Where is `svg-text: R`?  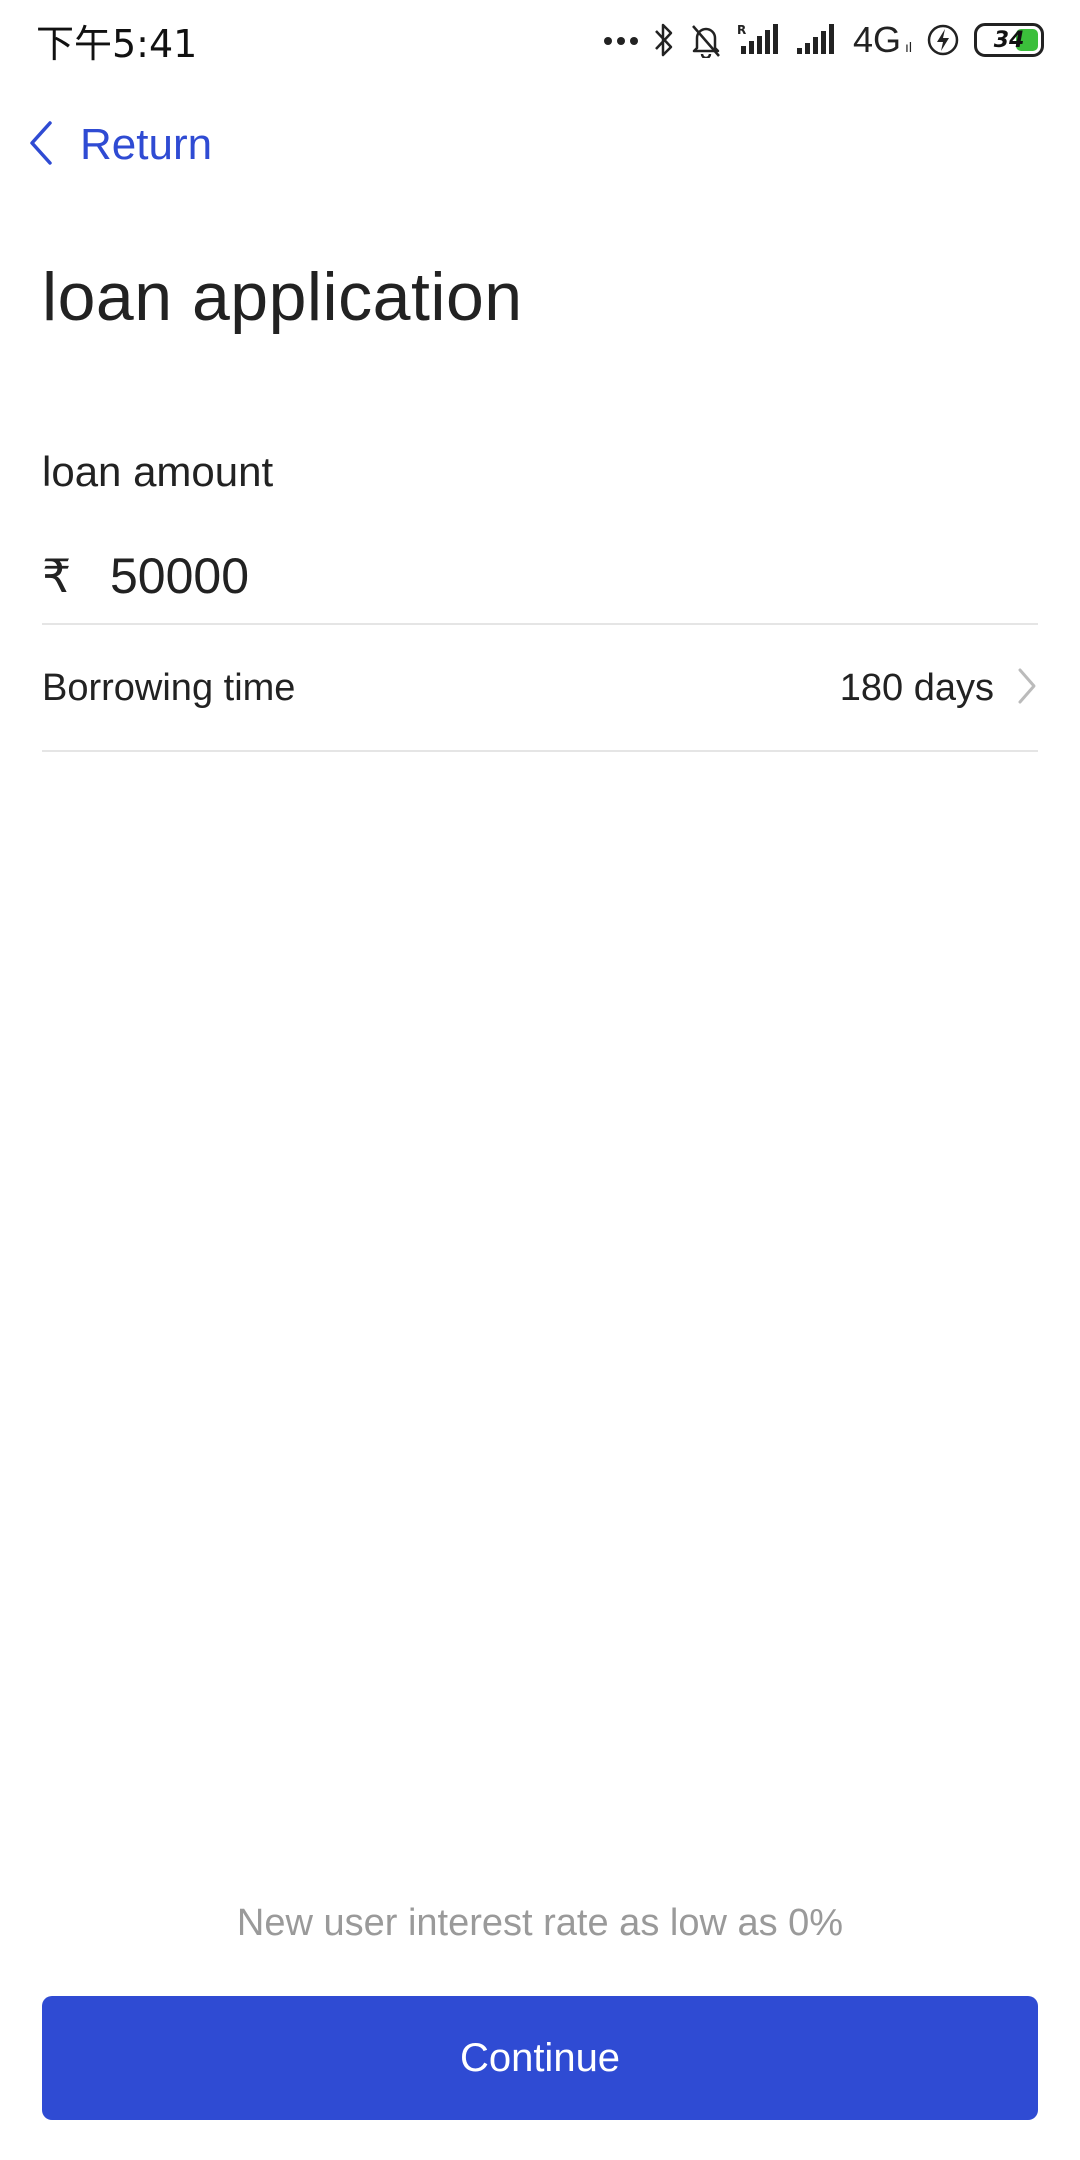
svg-text: R is located at coordinates (741, 30).